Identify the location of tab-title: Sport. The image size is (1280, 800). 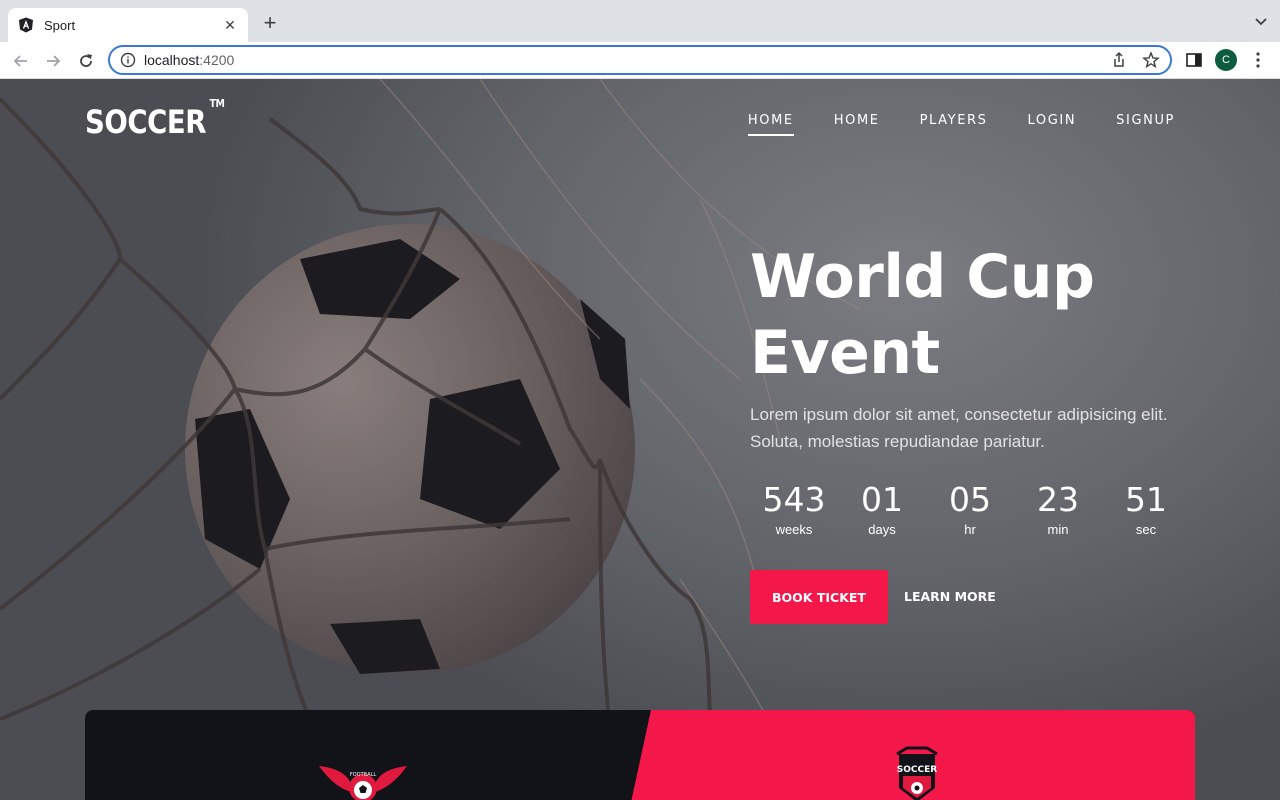
(60, 25).